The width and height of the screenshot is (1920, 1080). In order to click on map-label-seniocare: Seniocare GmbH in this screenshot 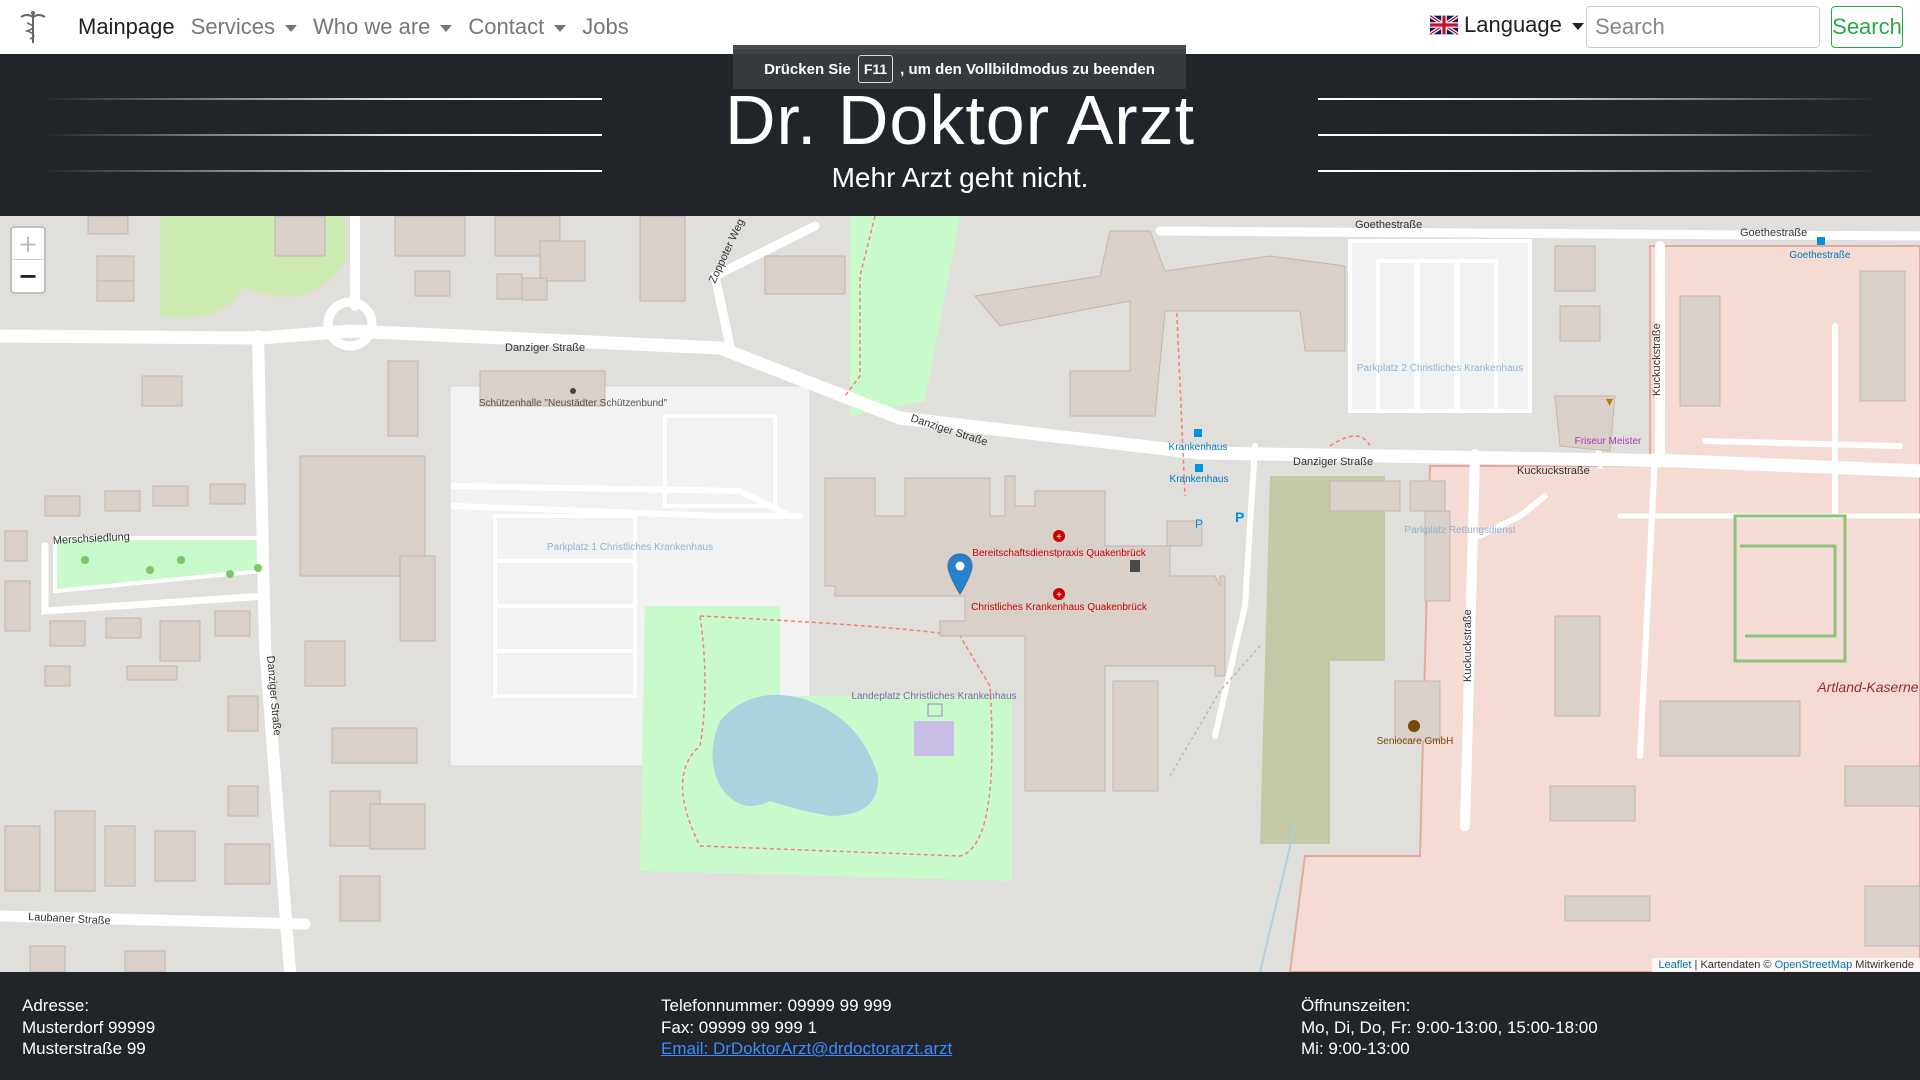, I will do `click(1415, 741)`.